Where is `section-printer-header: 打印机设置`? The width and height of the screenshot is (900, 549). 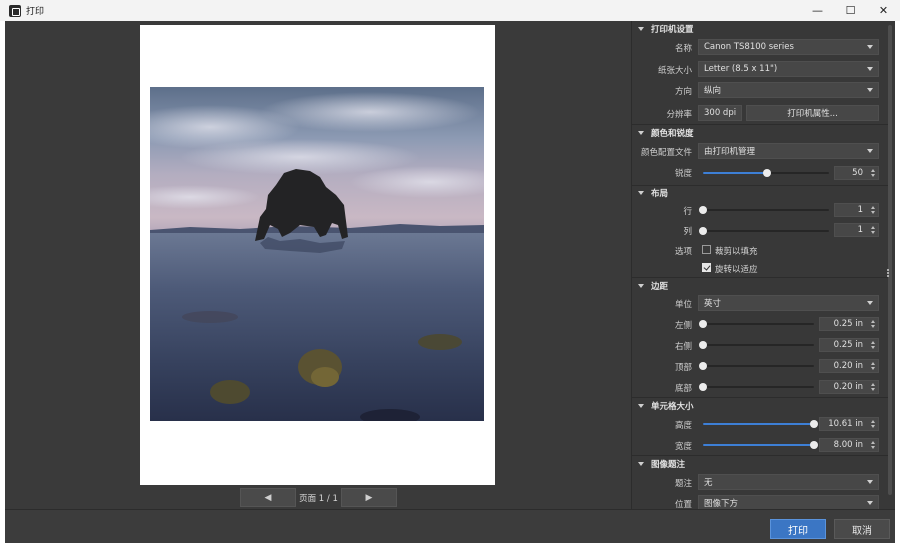
section-printer-header: 打印机设置 is located at coordinates (760, 29).